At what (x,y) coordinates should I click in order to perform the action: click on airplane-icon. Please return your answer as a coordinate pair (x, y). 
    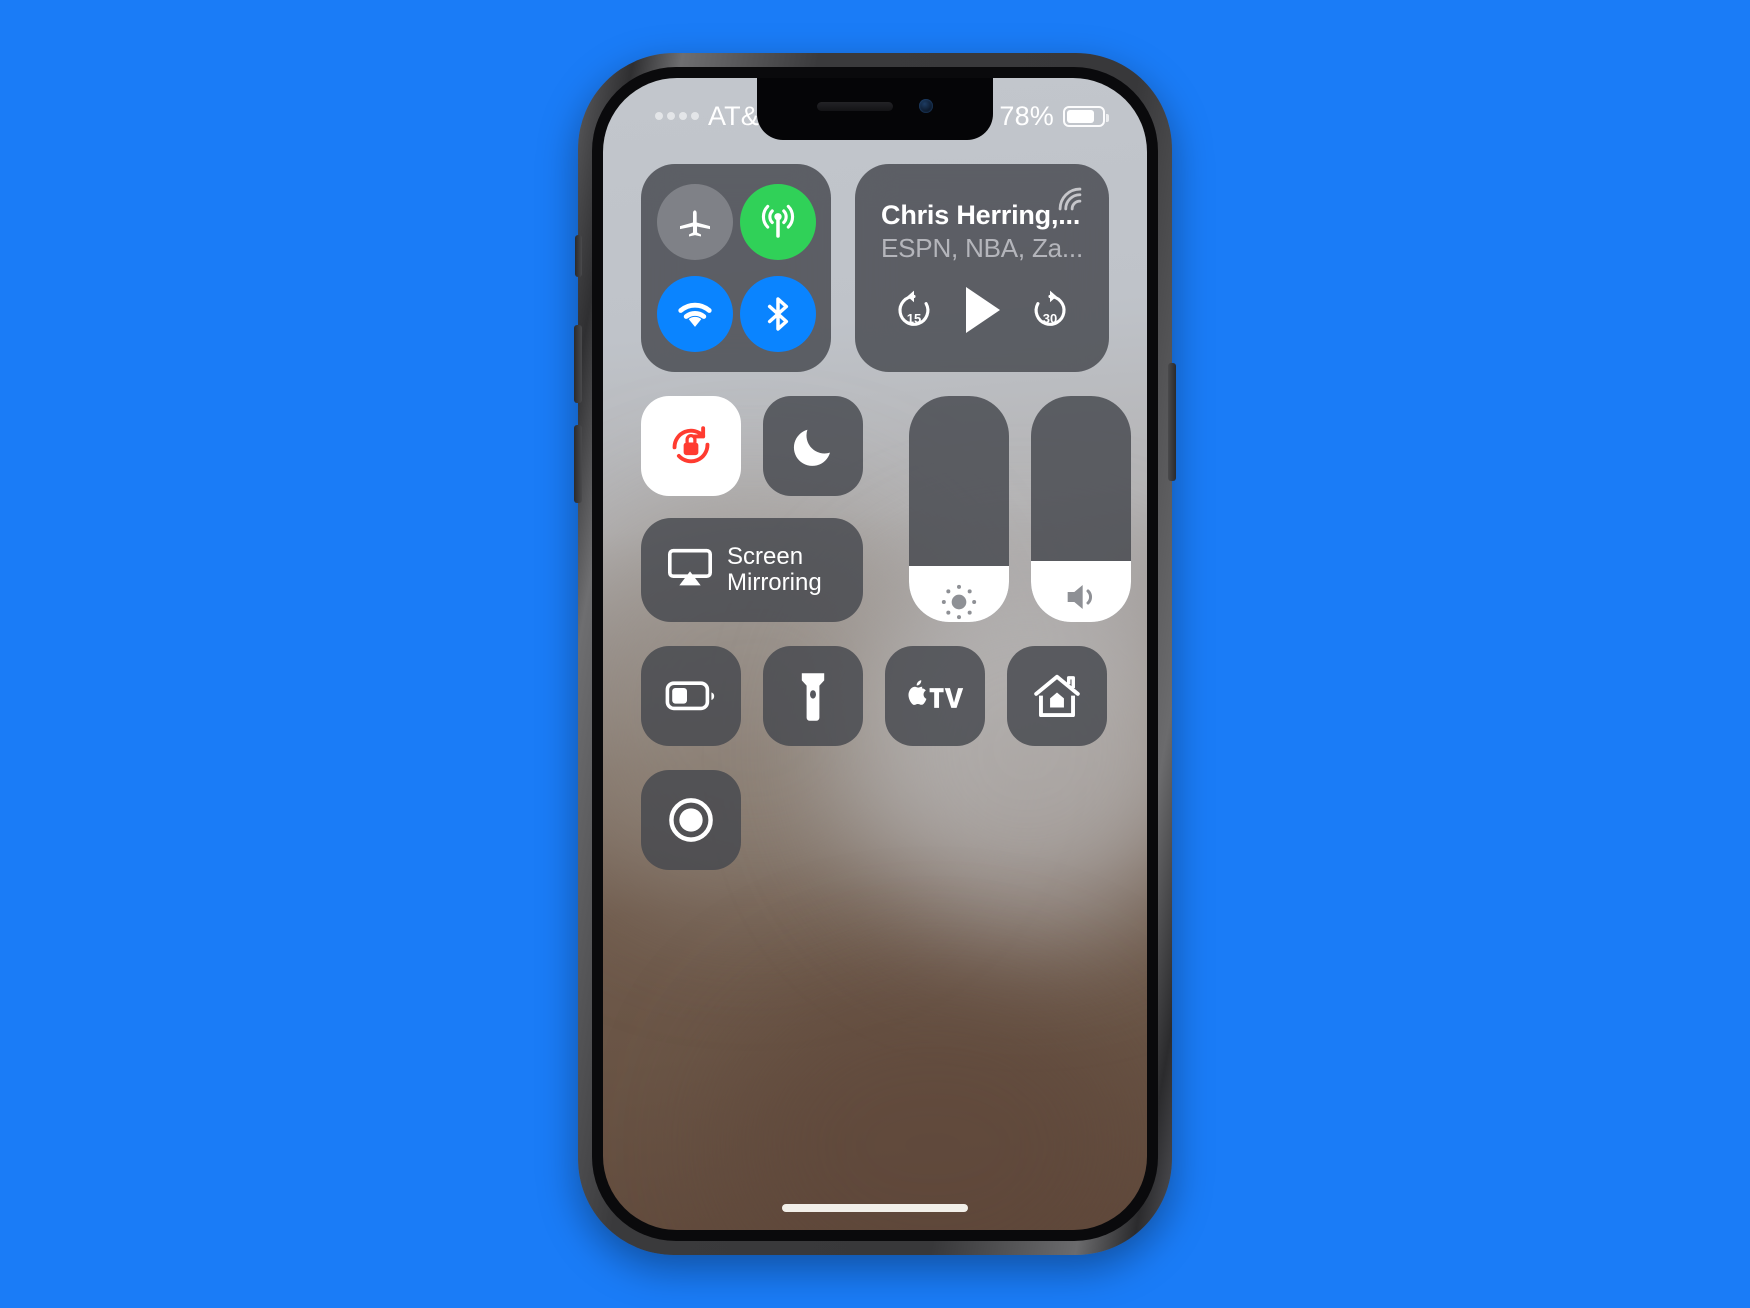
    Looking at the image, I should click on (694, 223).